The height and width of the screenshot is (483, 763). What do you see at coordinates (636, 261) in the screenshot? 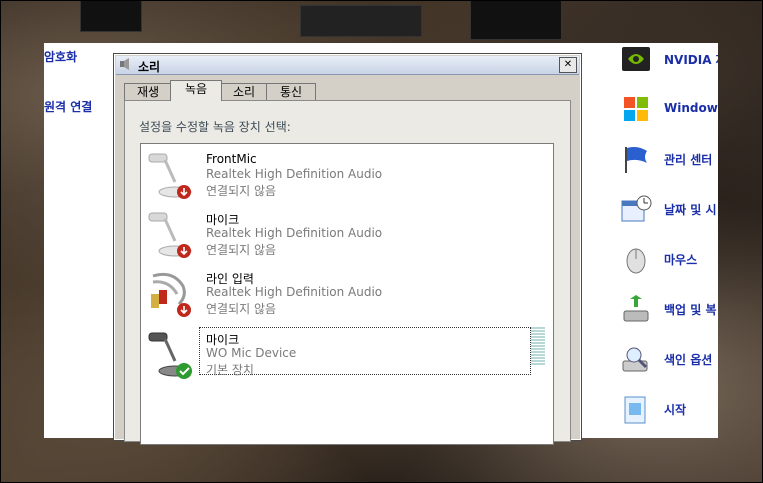
I see `mouse-icon` at bounding box center [636, 261].